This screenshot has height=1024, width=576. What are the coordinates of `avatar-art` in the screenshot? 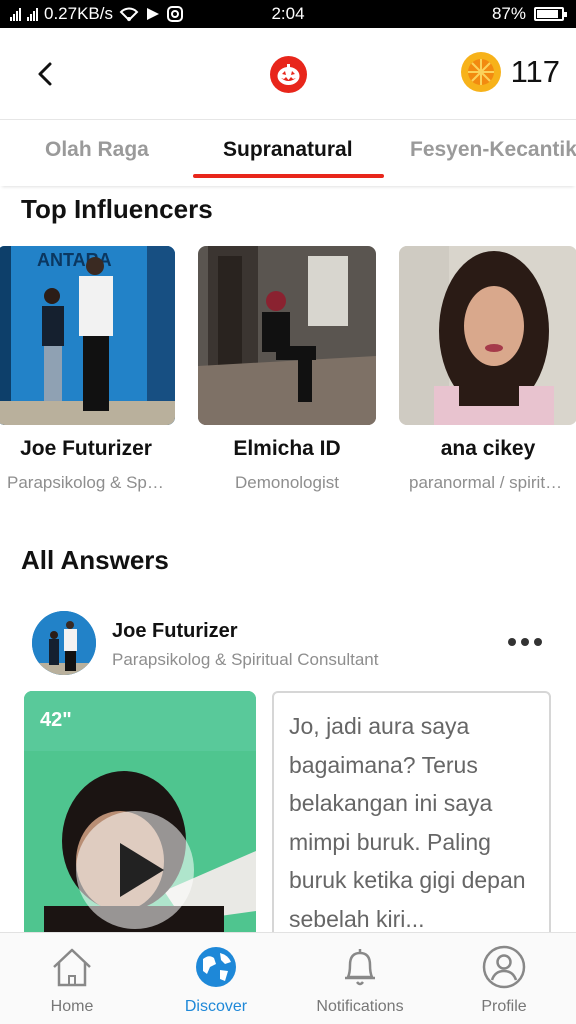 It's located at (64, 643).